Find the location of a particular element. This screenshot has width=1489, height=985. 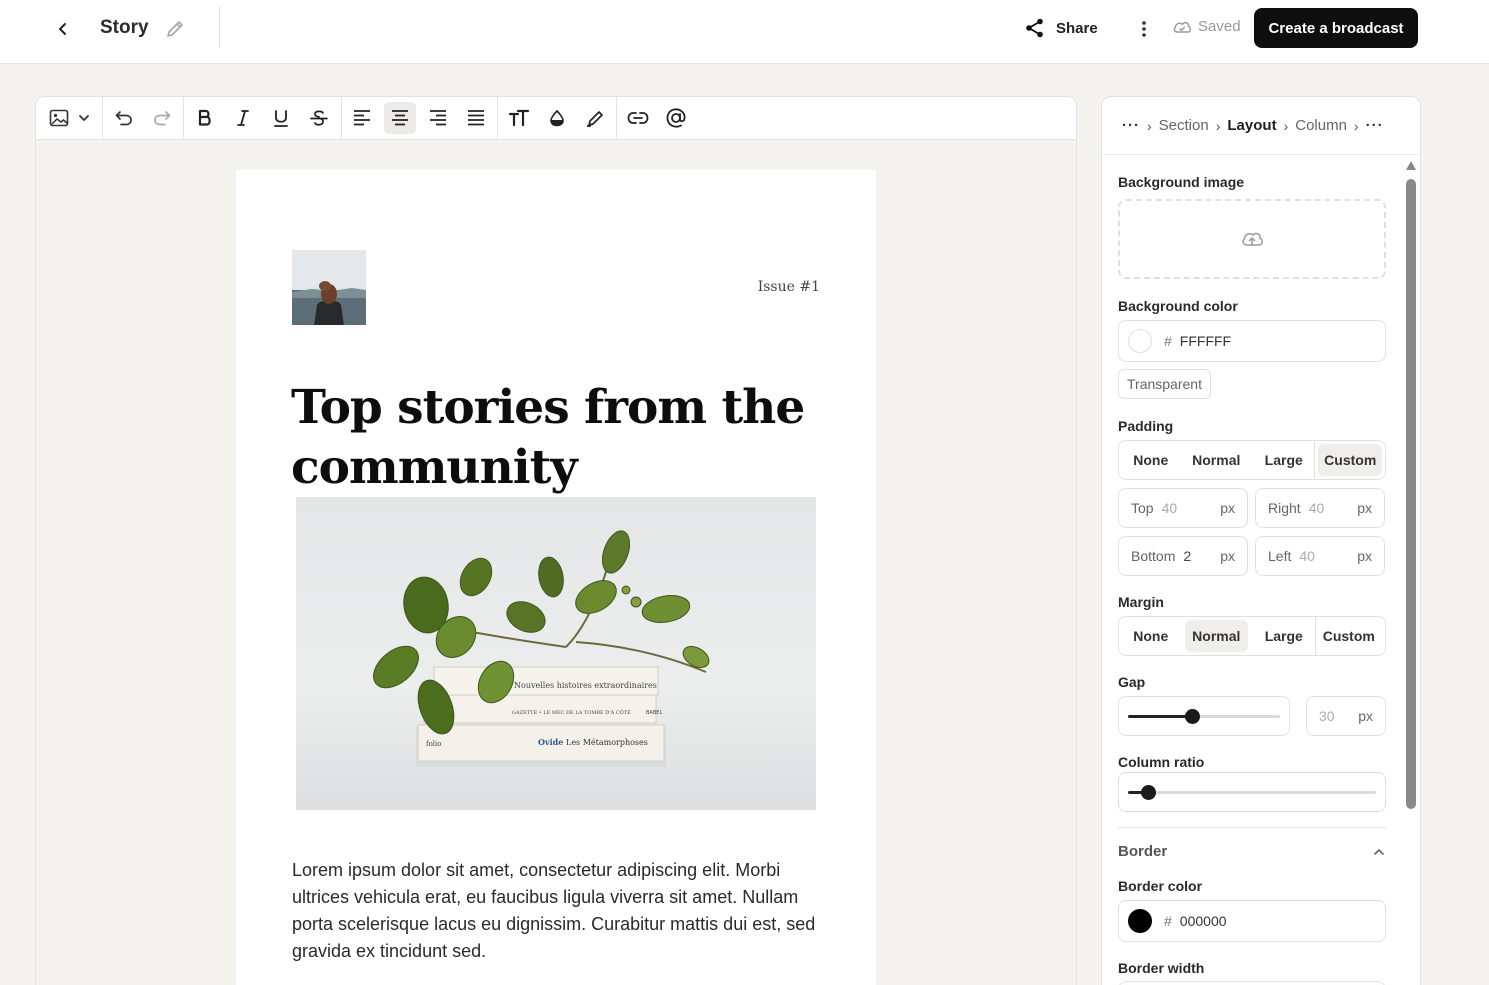

text-color-icon is located at coordinates (557, 118).